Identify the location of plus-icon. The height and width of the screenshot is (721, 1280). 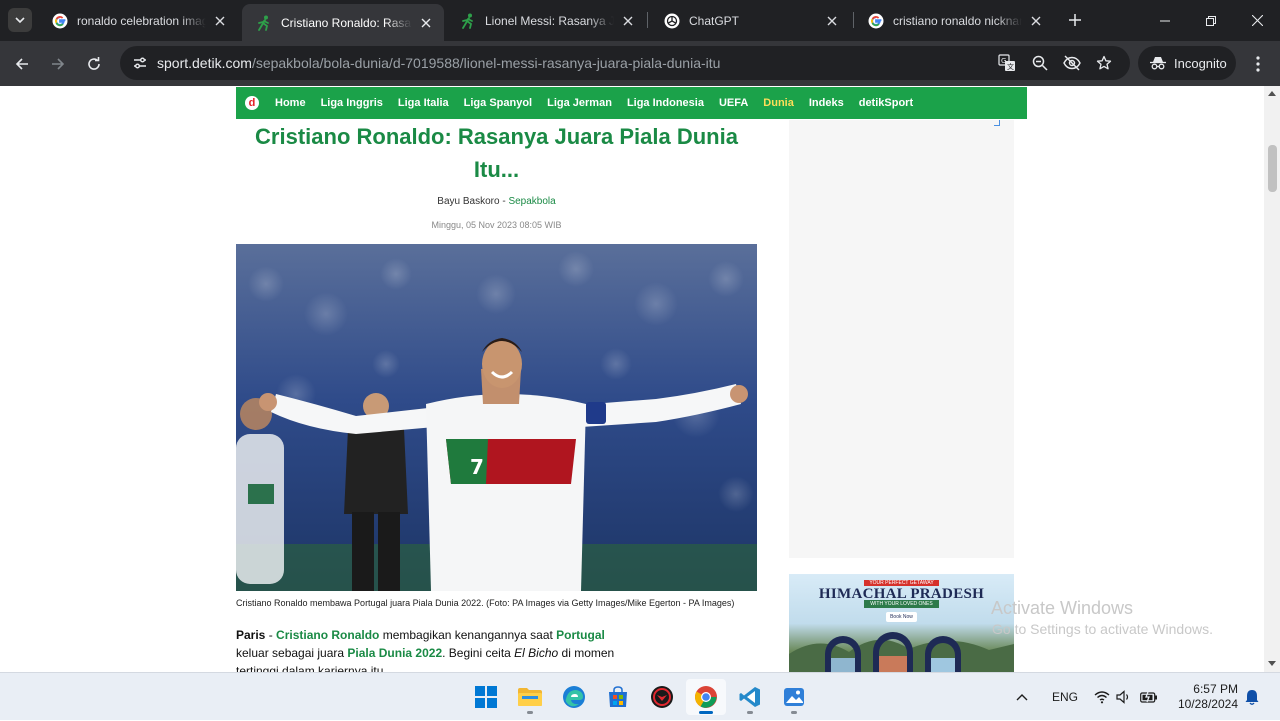
(1075, 20).